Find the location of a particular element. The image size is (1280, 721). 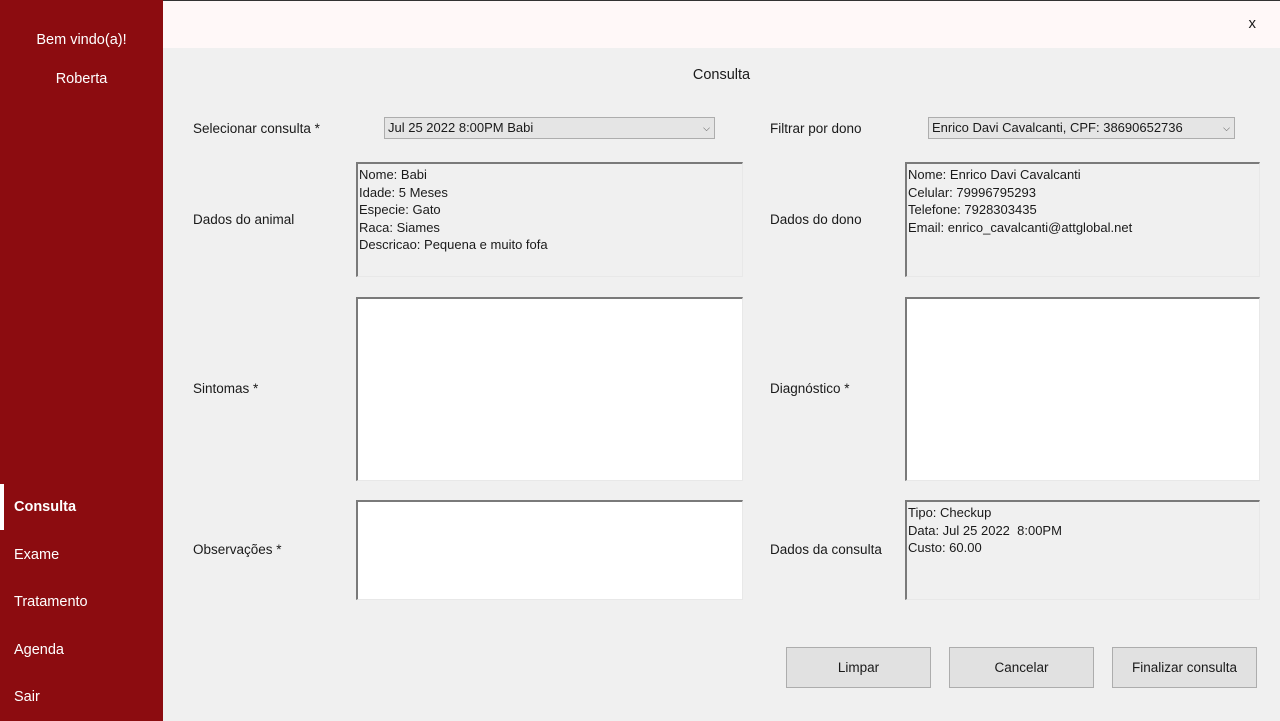

select-consulta-dropdown: Jul 25 2022 8:00PM Babi ⌵ is located at coordinates (549, 128).